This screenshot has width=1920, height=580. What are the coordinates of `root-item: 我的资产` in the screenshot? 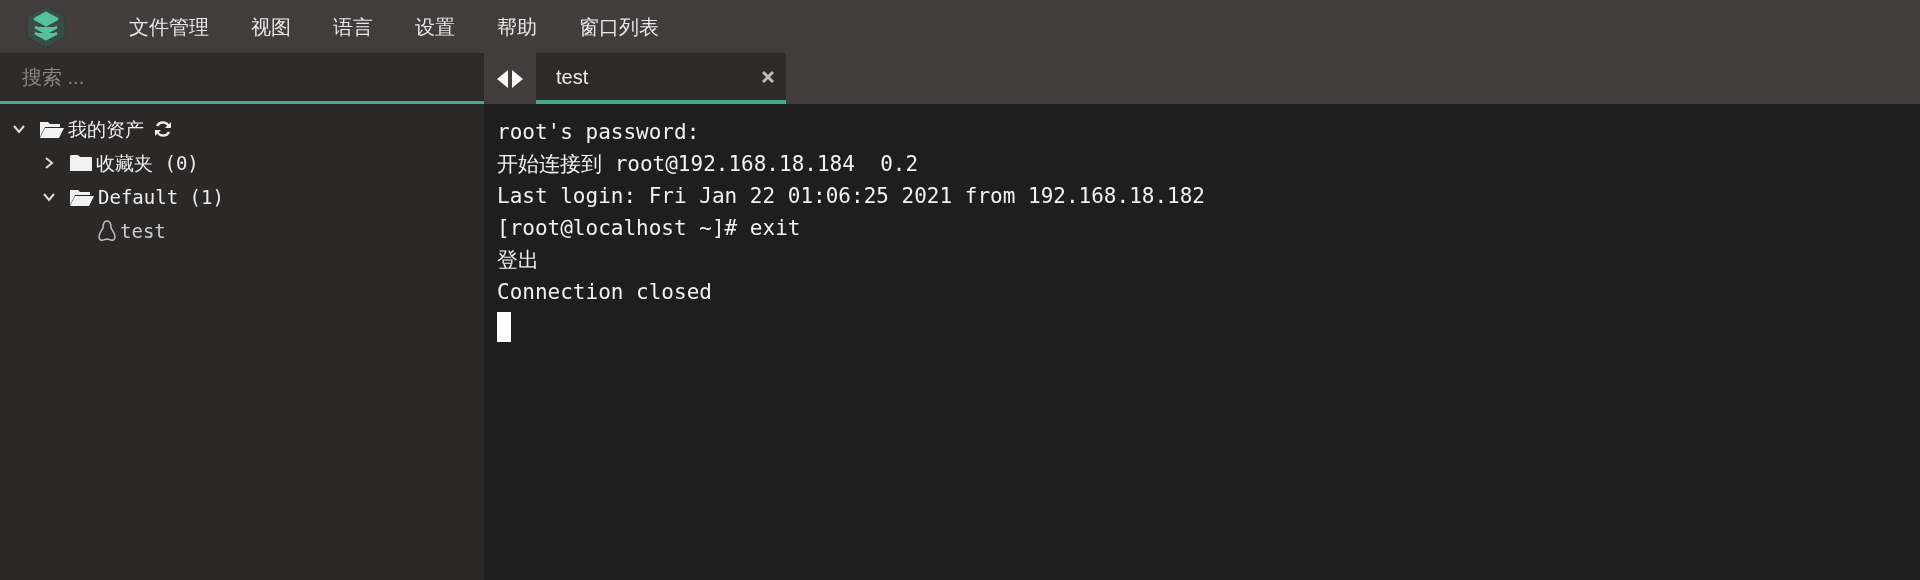 It's located at (106, 129).